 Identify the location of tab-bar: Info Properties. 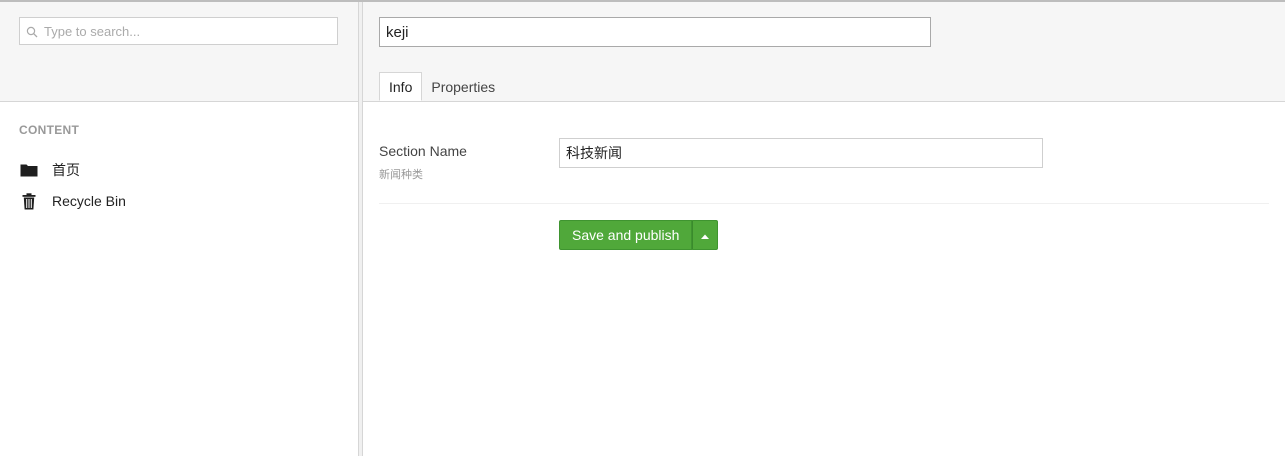
(441, 87).